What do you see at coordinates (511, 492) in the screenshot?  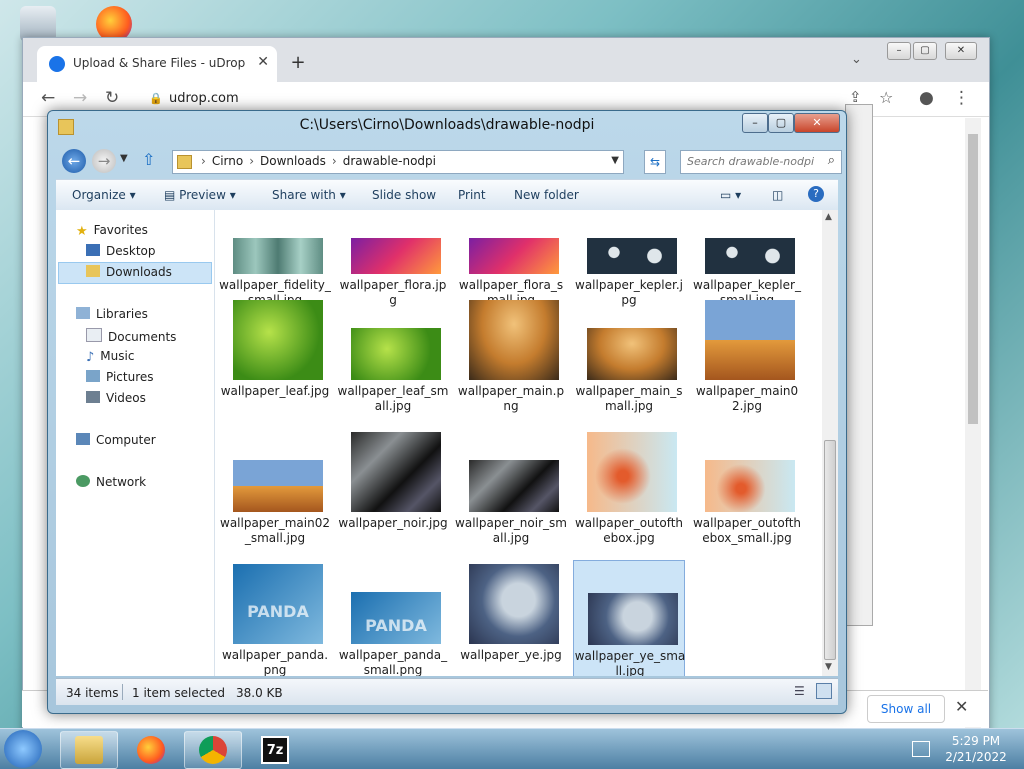 I see `file-tile: wallpaper_noir_small.jpg` at bounding box center [511, 492].